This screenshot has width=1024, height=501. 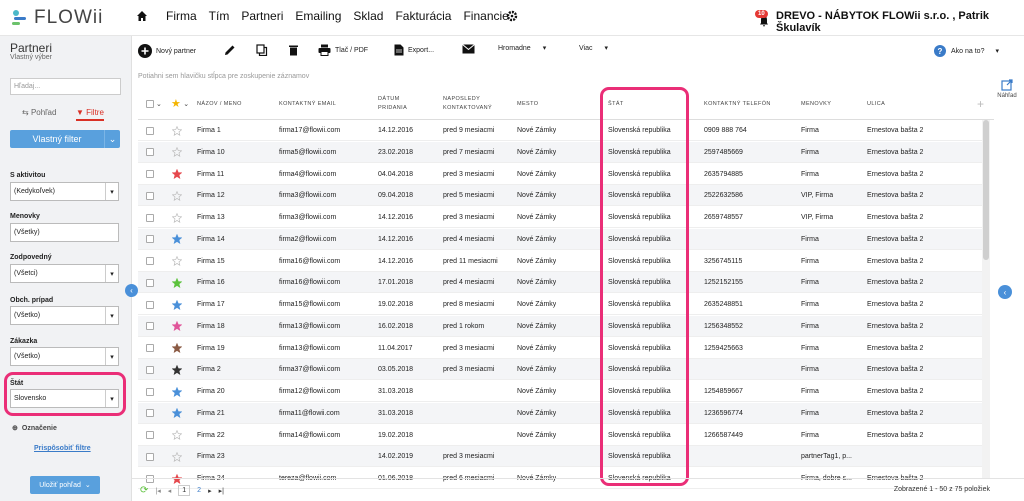 What do you see at coordinates (262, 16) in the screenshot?
I see `nav-partneri: Partneri` at bounding box center [262, 16].